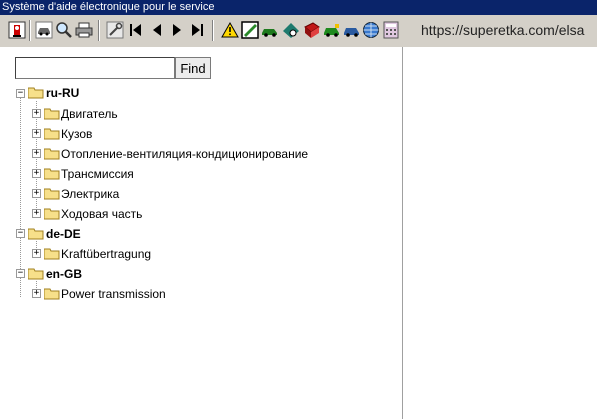 The height and width of the screenshot is (419, 597). Describe the element at coordinates (332, 30) in the screenshot. I see `car-service-icon` at that location.